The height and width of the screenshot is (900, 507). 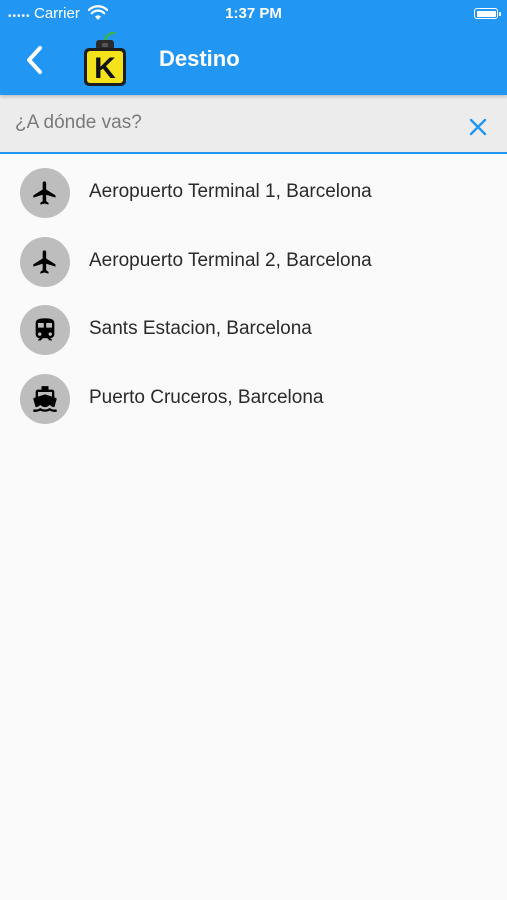 I want to click on status-time: 1:37 PM, so click(x=253, y=13).